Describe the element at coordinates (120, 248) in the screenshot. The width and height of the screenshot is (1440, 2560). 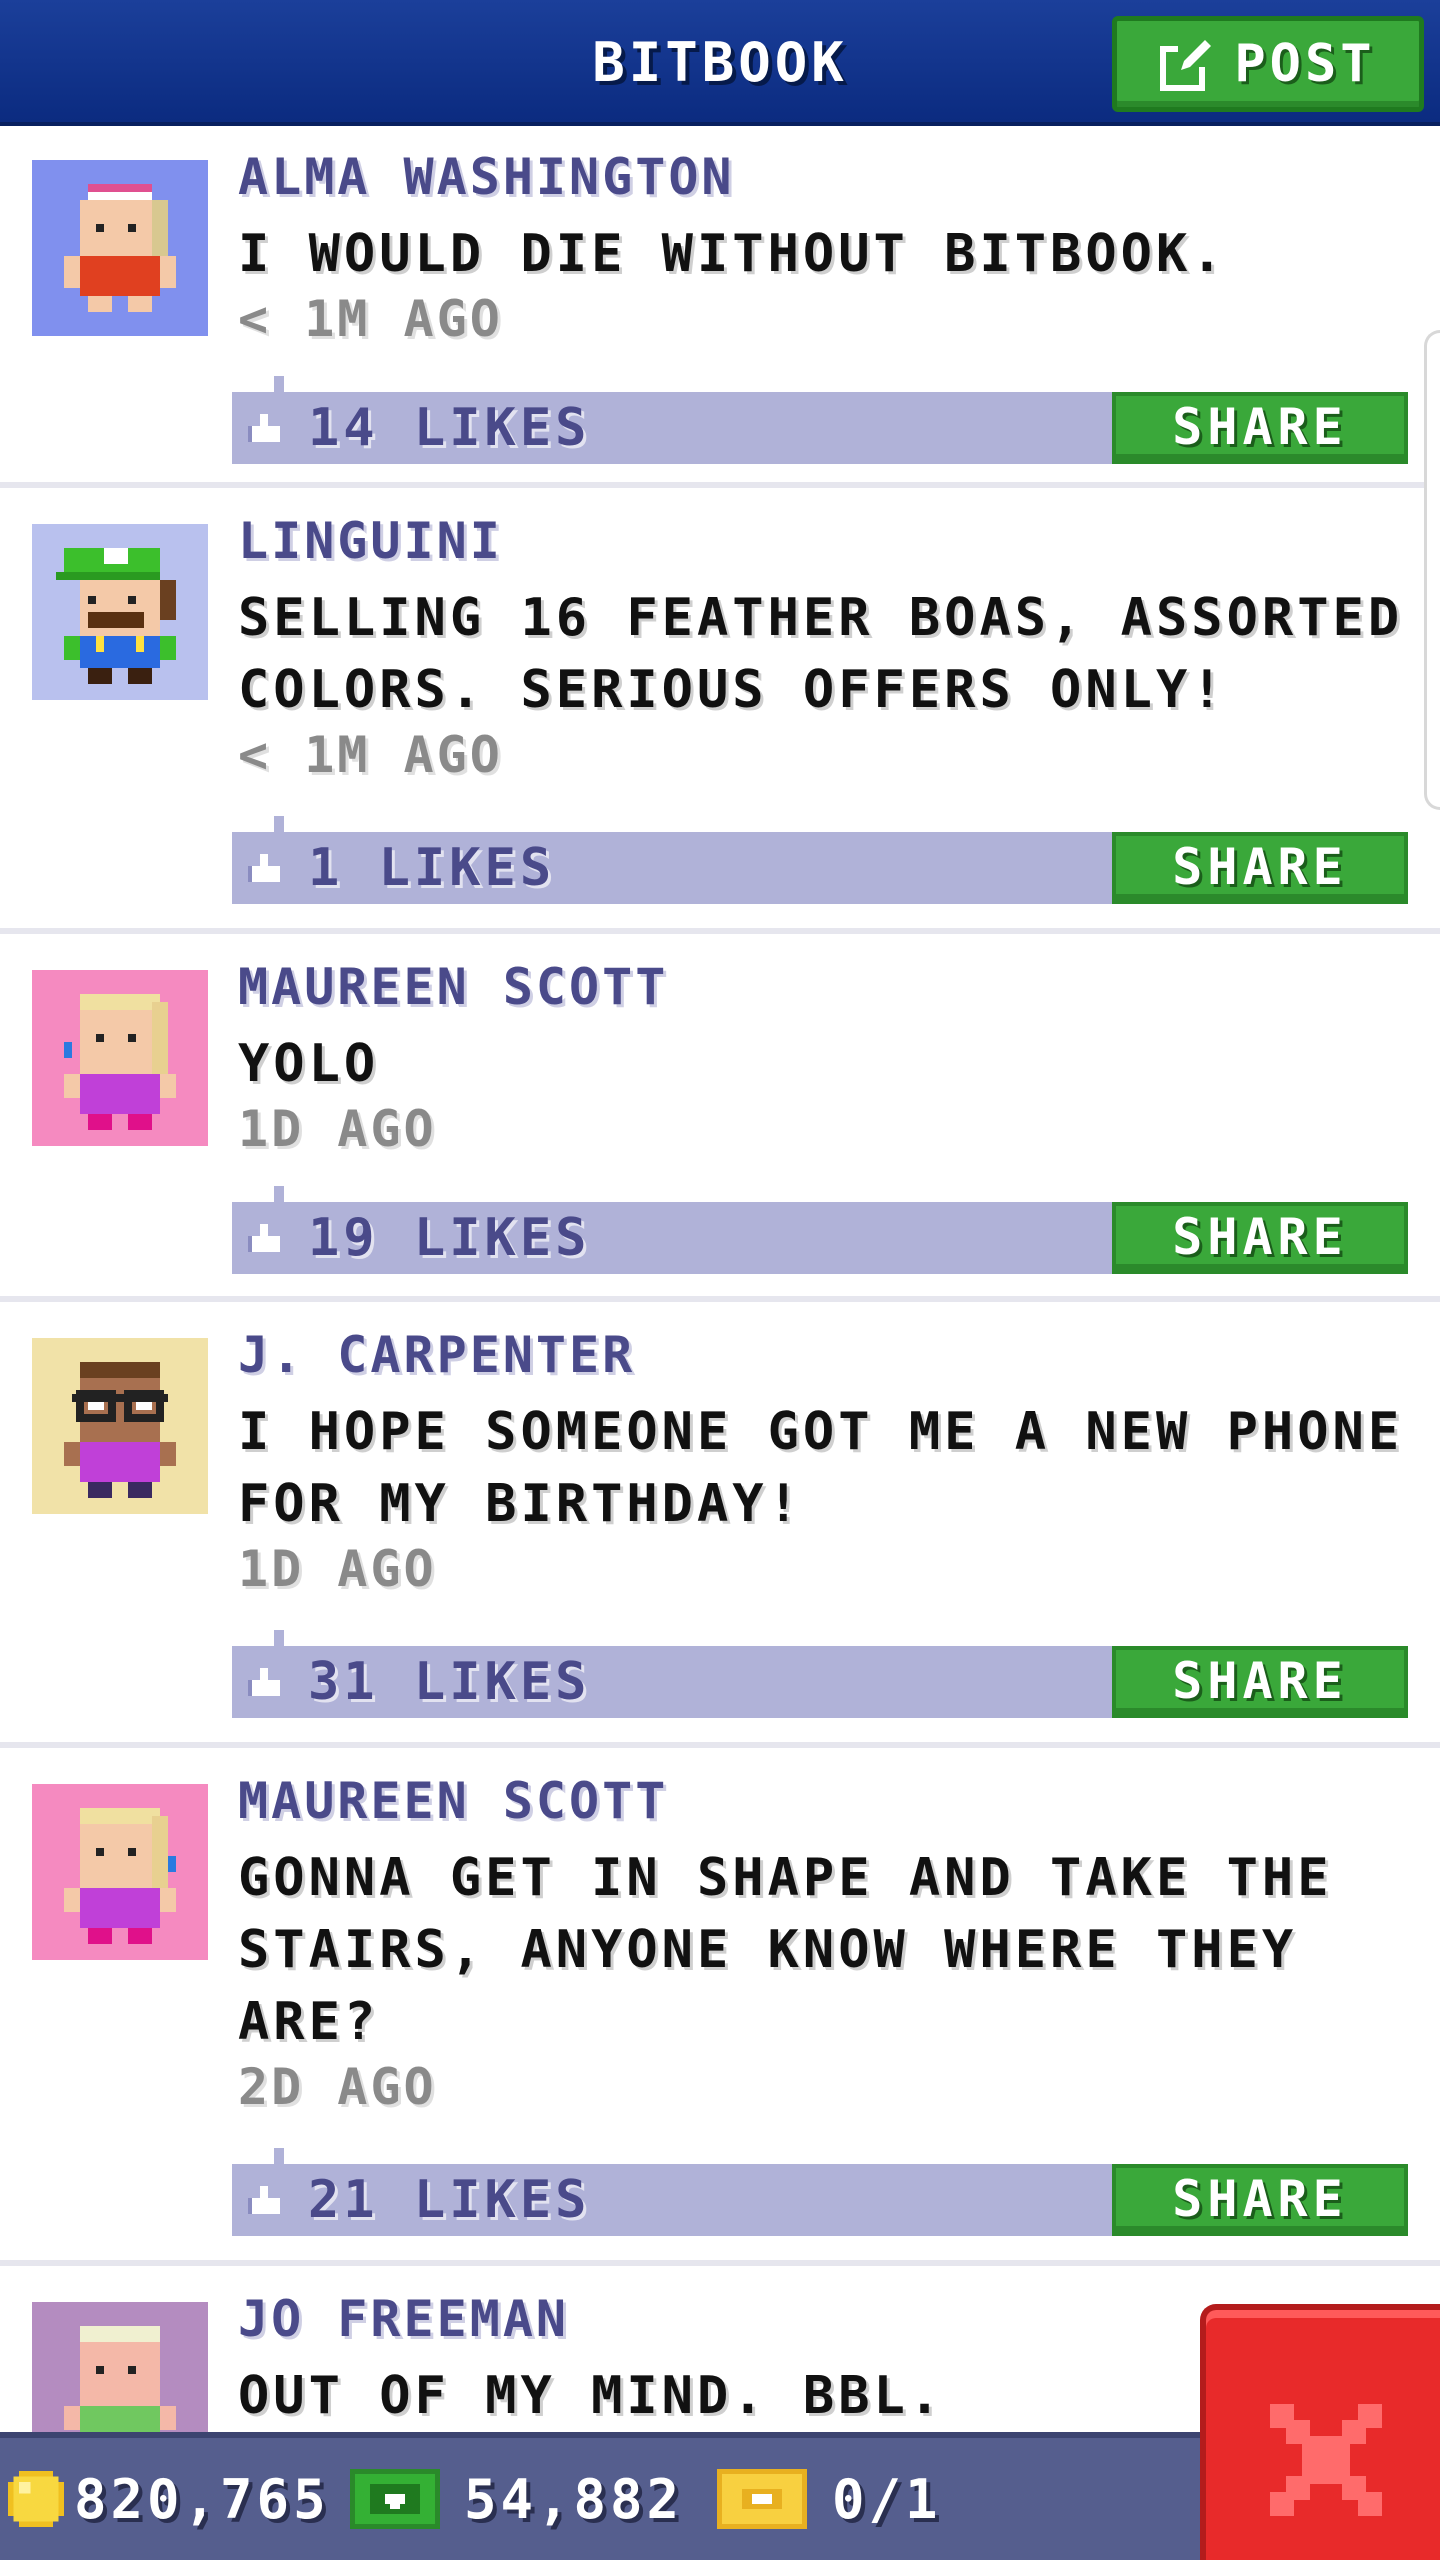
I see `alma-washington-avatar` at that location.